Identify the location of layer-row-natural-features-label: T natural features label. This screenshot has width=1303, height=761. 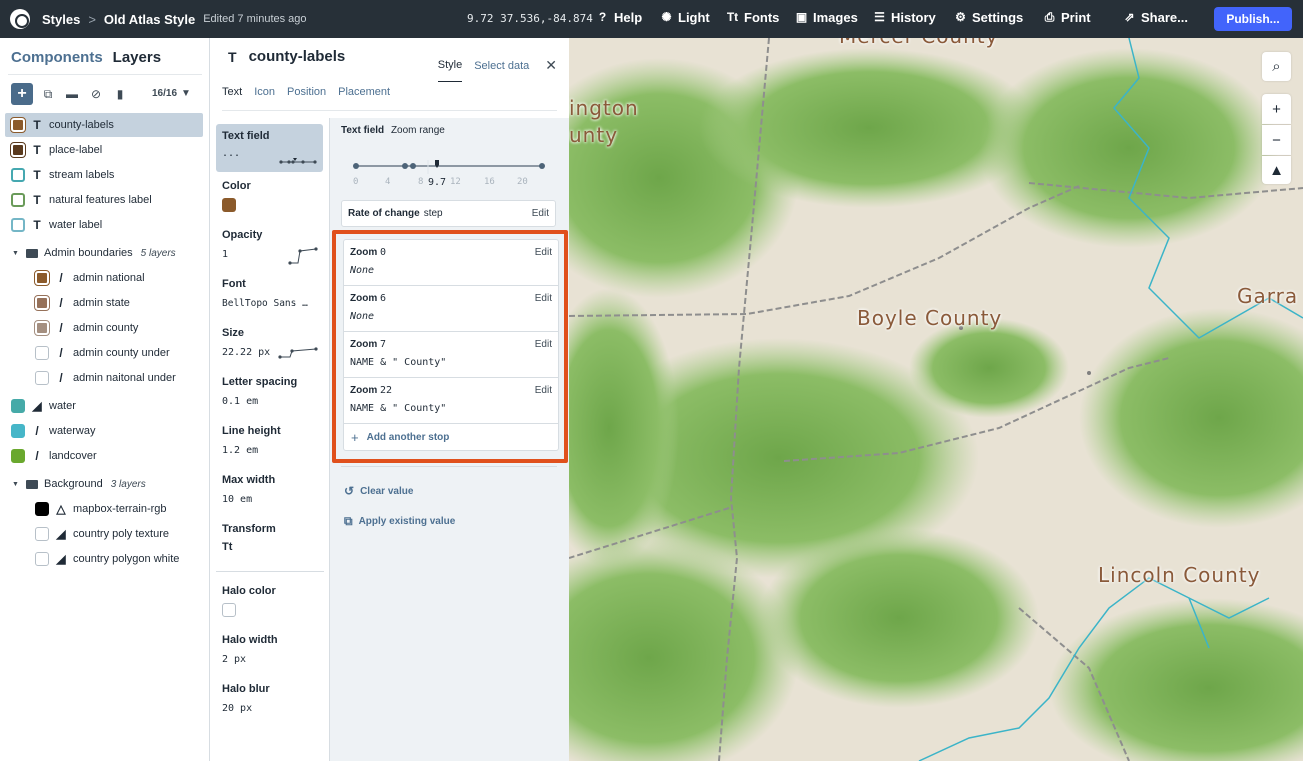
(104, 200).